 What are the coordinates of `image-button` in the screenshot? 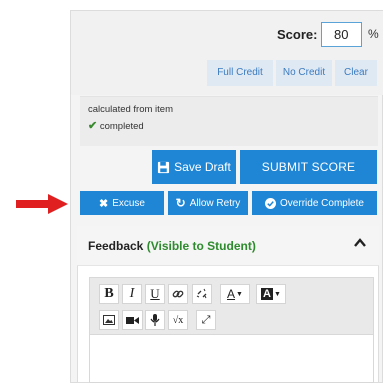 It's located at (109, 320).